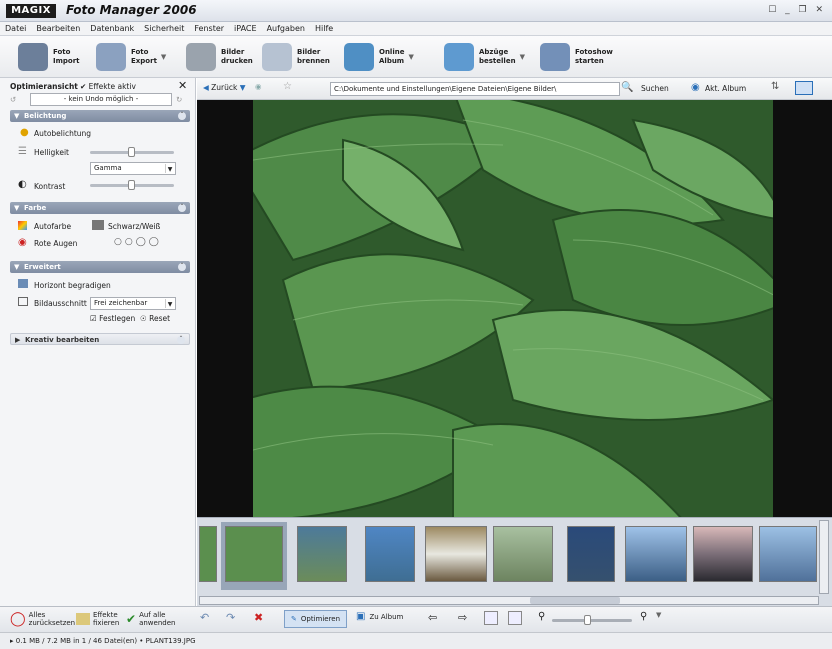 This screenshot has width=832, height=649. Describe the element at coordinates (230, 617) in the screenshot. I see `rotate-right-icon: ↷` at that location.